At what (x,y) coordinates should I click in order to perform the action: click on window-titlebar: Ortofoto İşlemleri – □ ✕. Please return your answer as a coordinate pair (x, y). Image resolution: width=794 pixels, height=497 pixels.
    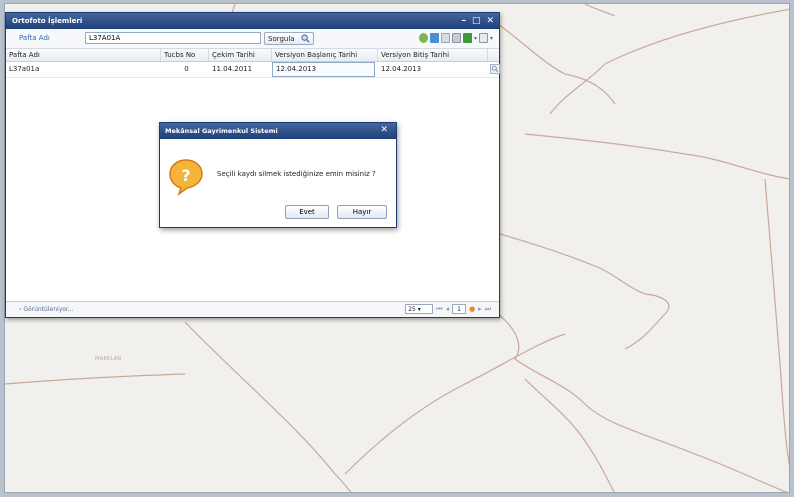
    Looking at the image, I should click on (252, 21).